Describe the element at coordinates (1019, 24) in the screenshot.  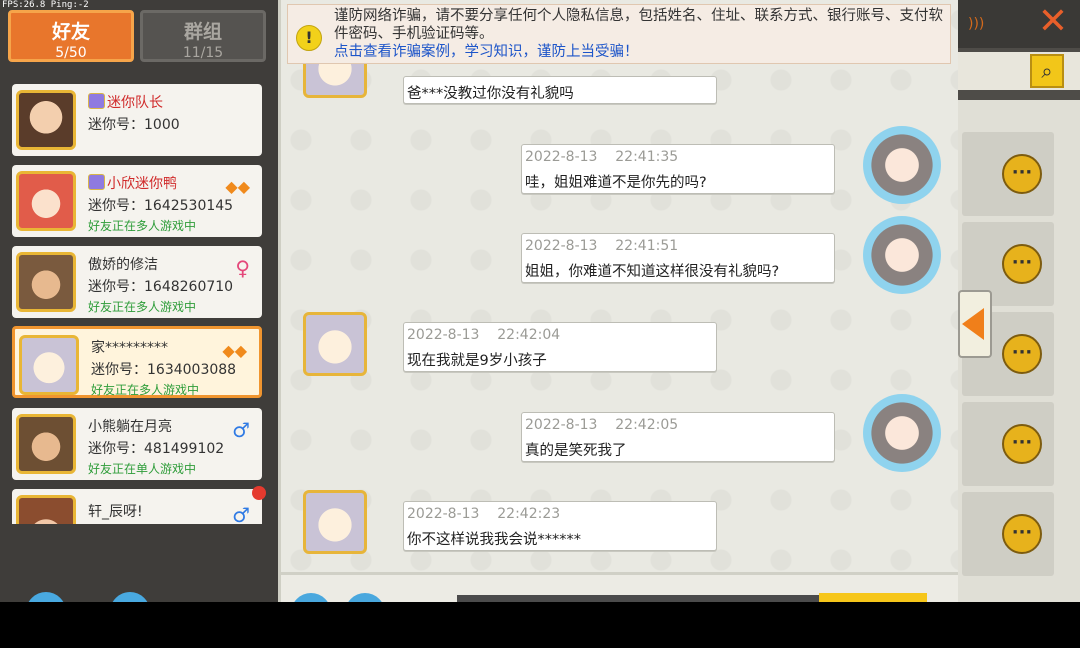
I see `right-header: ))) ✕` at that location.